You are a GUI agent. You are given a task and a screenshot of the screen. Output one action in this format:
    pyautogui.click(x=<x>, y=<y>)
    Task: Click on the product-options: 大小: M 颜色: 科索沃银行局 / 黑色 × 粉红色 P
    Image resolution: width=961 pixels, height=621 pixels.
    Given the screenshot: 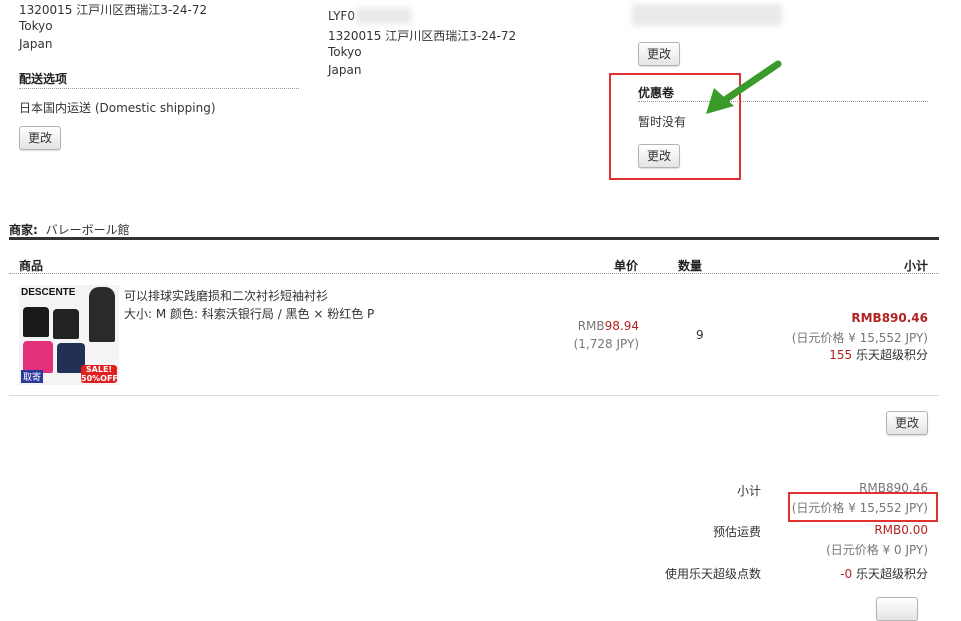 What is the action you would take?
    pyautogui.click(x=249, y=314)
    